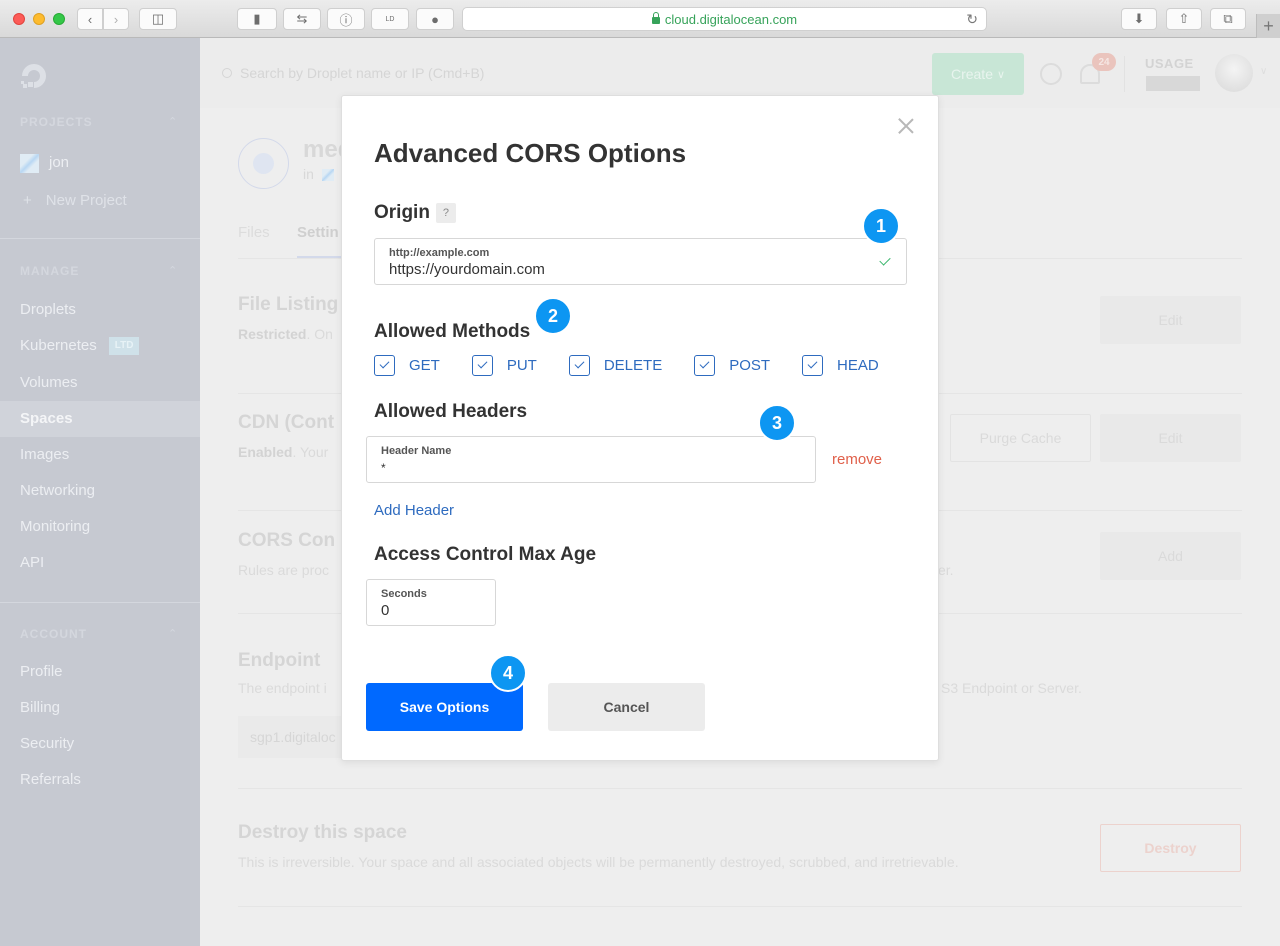 This screenshot has width=1280, height=946. What do you see at coordinates (971, 74) in the screenshot?
I see `create-label: Create` at bounding box center [971, 74].